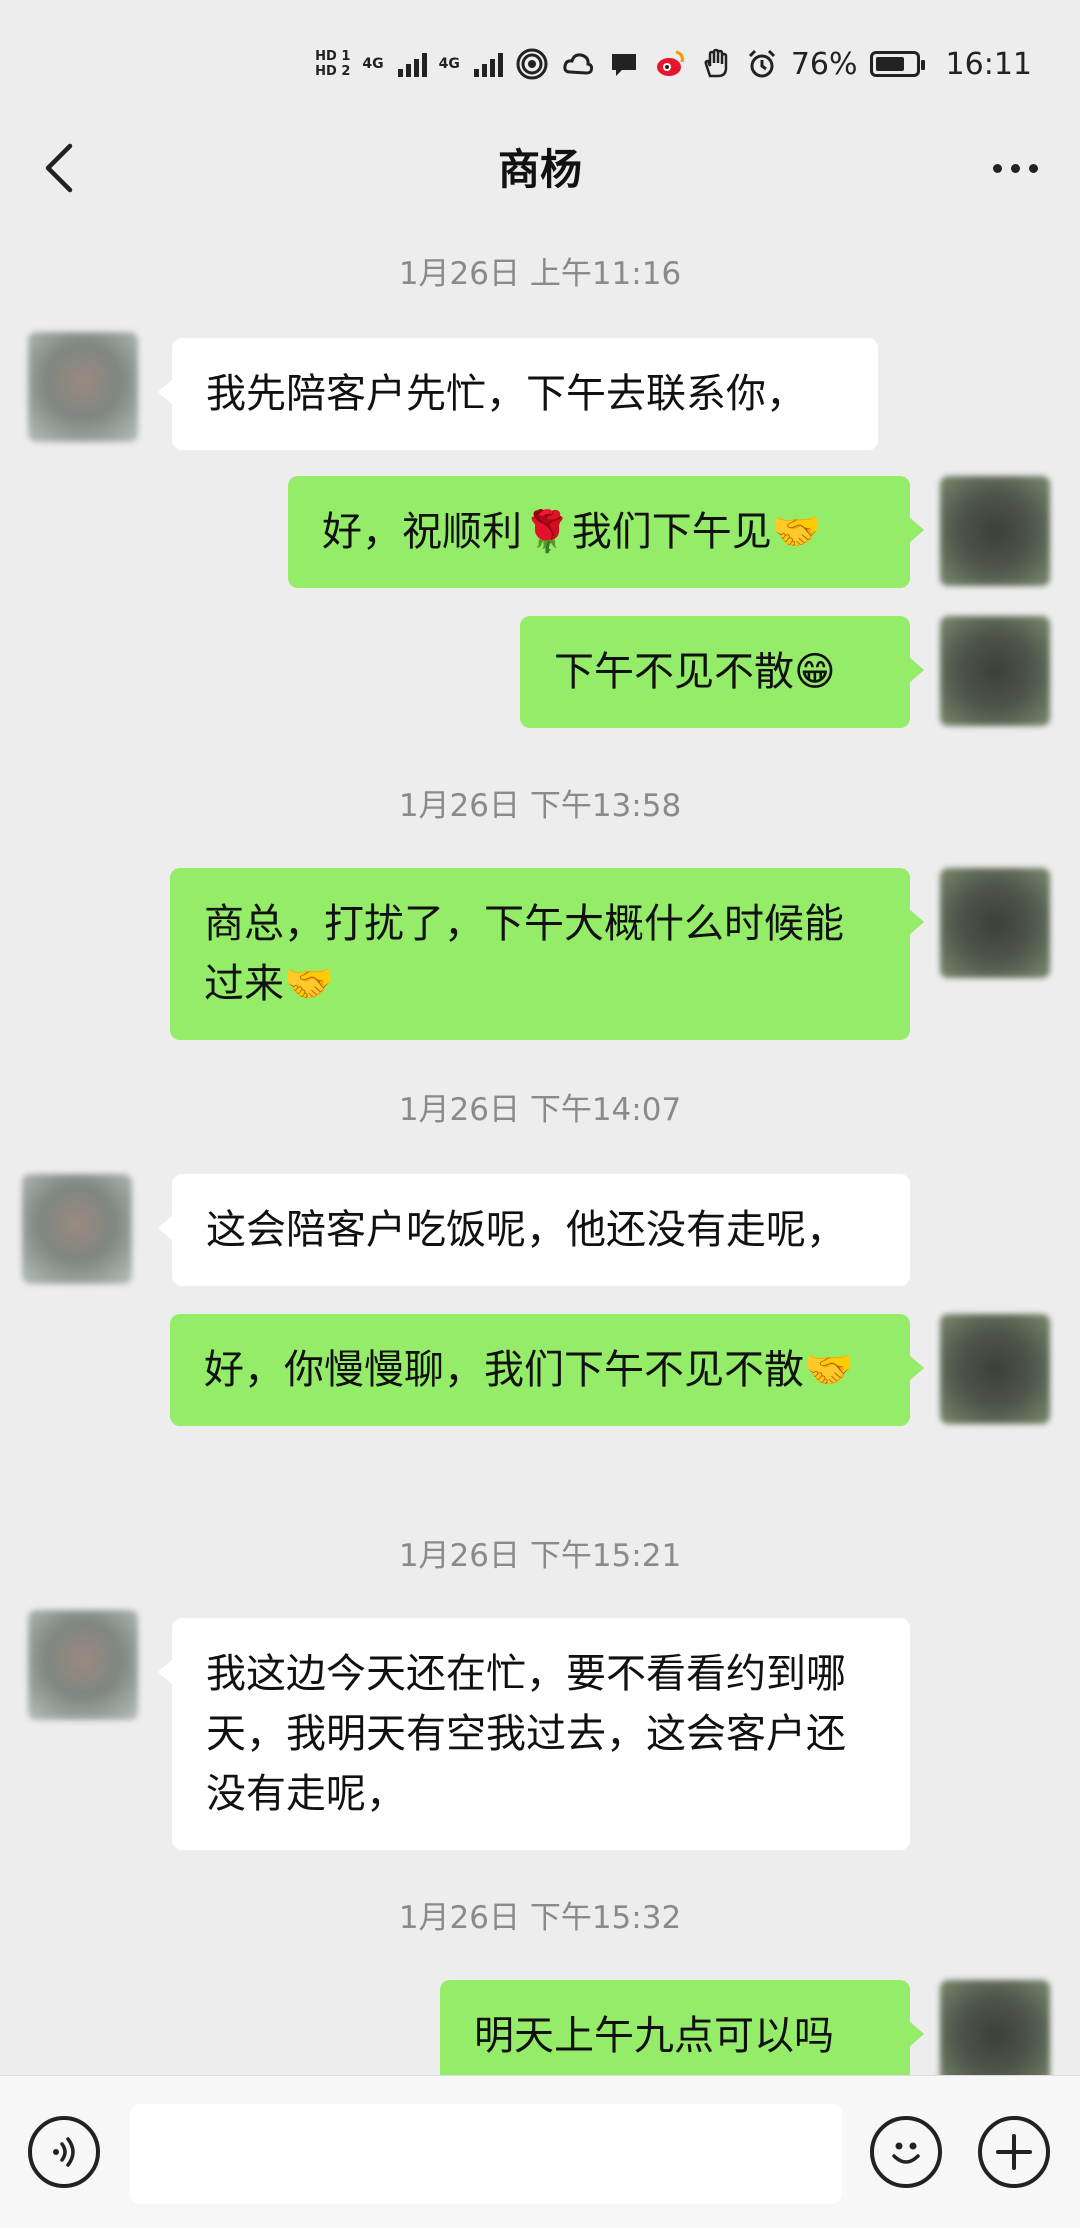  Describe the element at coordinates (540, 1918) in the screenshot. I see `timestamp: 1月26日 下午15:32` at that location.